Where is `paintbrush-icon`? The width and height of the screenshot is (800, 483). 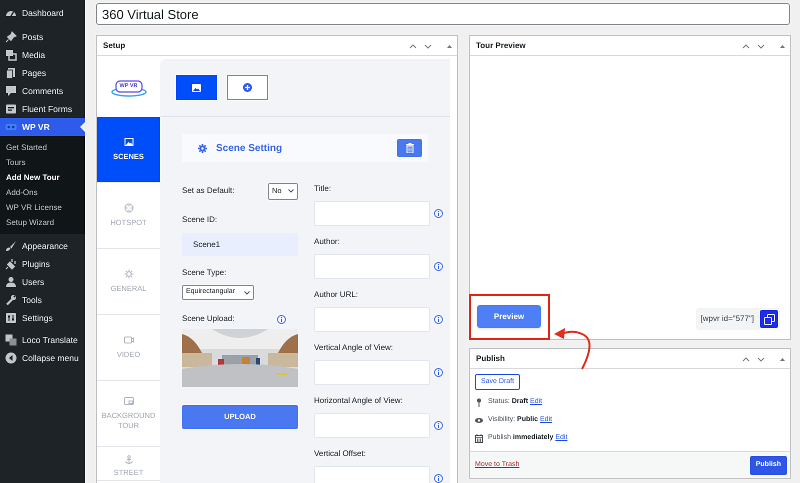
paintbrush-icon is located at coordinates (11, 246).